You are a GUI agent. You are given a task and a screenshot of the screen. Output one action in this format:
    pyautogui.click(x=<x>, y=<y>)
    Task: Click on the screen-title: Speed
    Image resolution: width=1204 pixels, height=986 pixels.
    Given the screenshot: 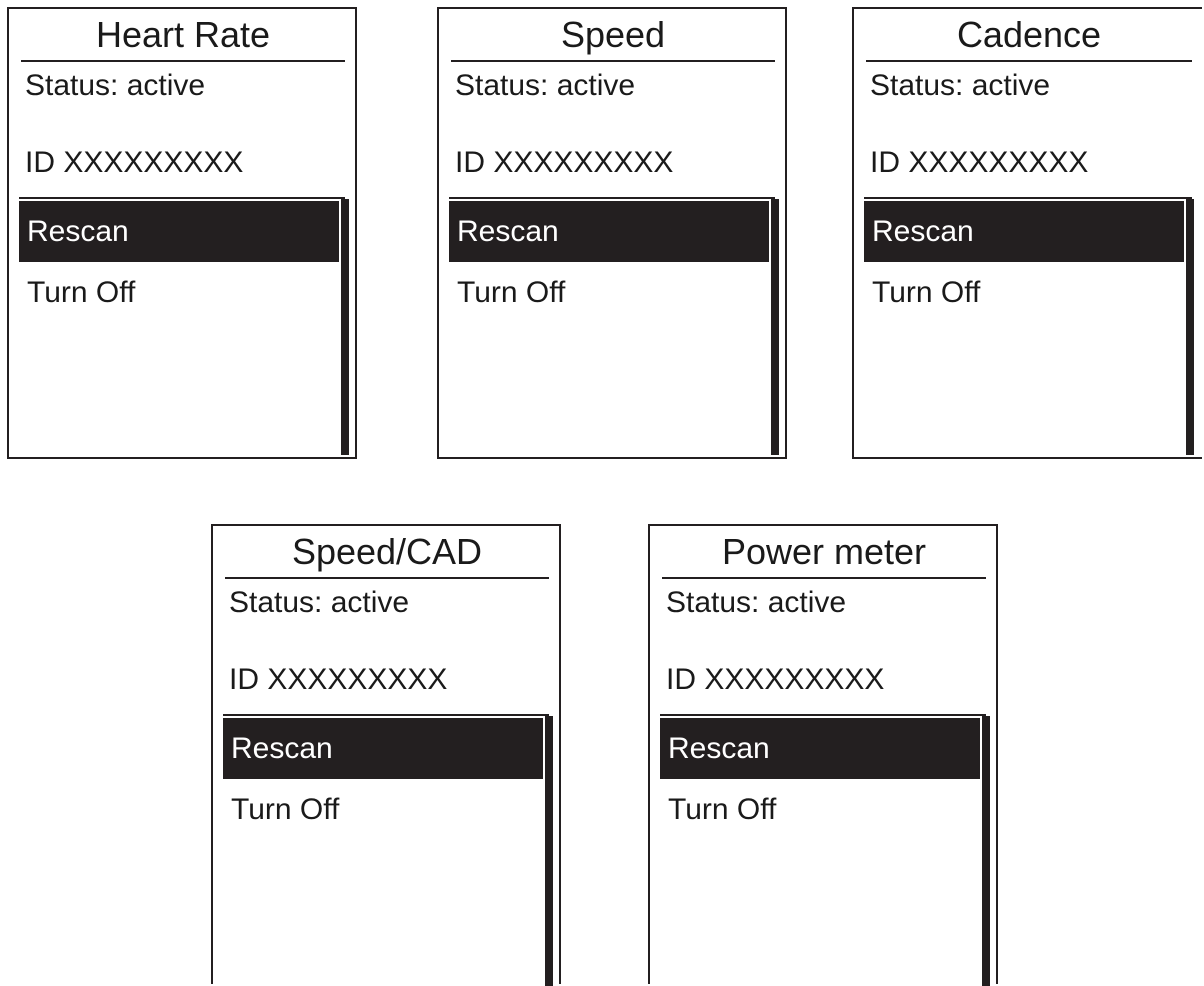 What is the action you would take?
    pyautogui.click(x=613, y=38)
    